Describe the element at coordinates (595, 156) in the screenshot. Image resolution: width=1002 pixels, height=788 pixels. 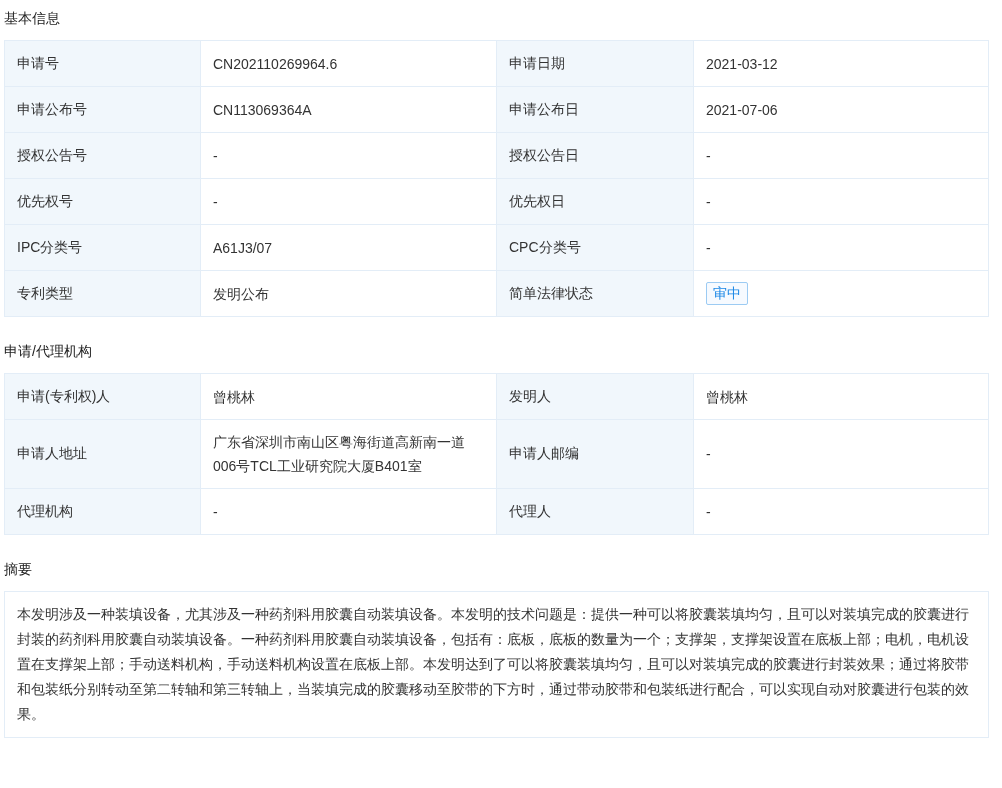
I see `field-label: 授权公告日` at that location.